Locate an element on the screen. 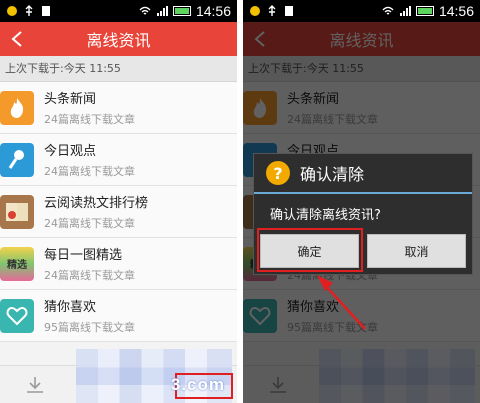  list-item: 云阅读热文排行榜 24篇离线下载文章 is located at coordinates (118, 212).